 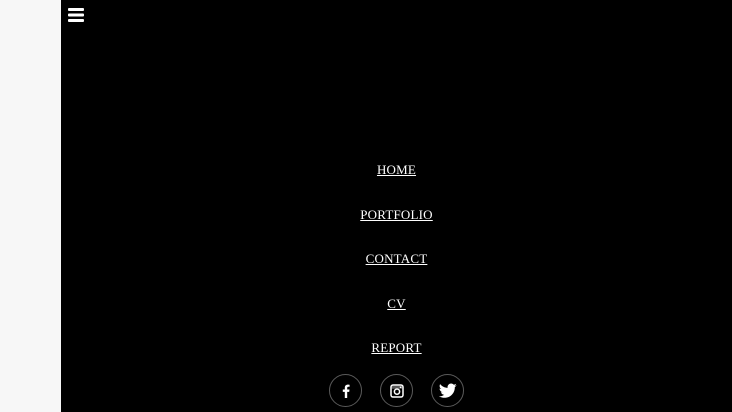 I want to click on nav-link-home: HOME, so click(x=396, y=170).